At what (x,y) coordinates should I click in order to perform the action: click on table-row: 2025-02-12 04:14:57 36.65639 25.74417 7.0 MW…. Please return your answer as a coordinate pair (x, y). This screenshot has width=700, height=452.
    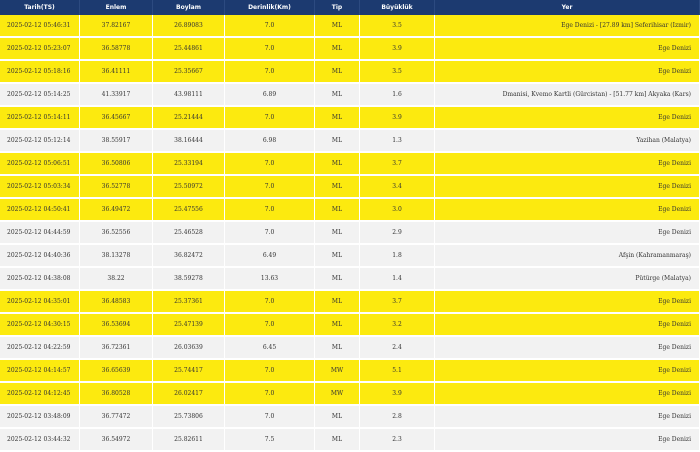
    Looking at the image, I should click on (350, 371).